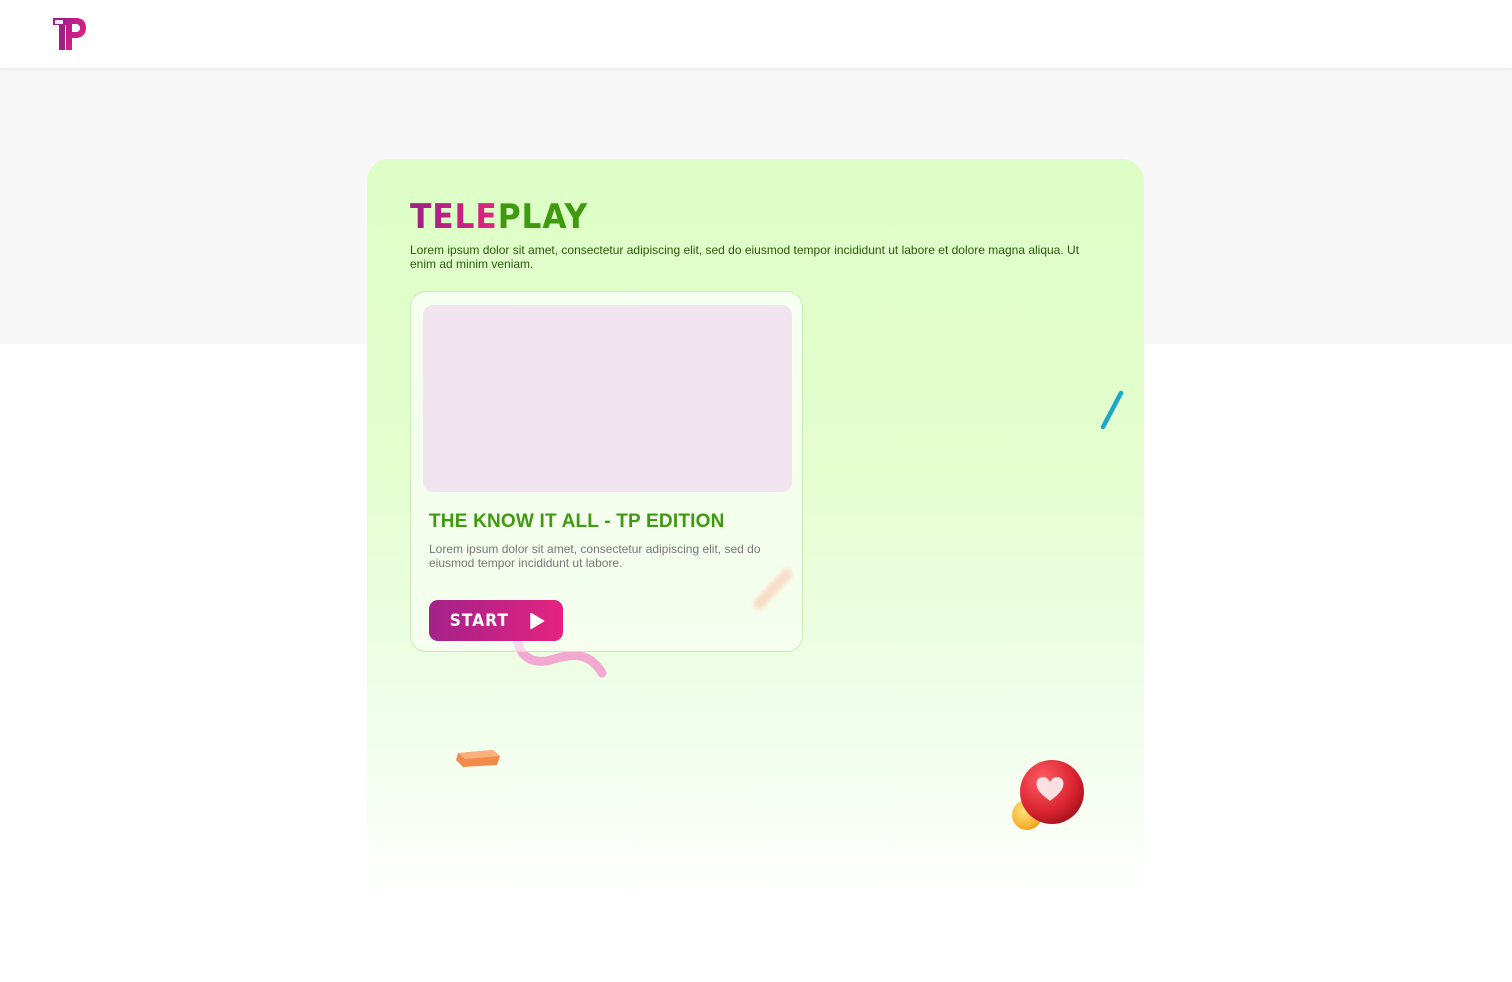 Image resolution: width=1512 pixels, height=982 pixels. I want to click on start-button: START, so click(496, 620).